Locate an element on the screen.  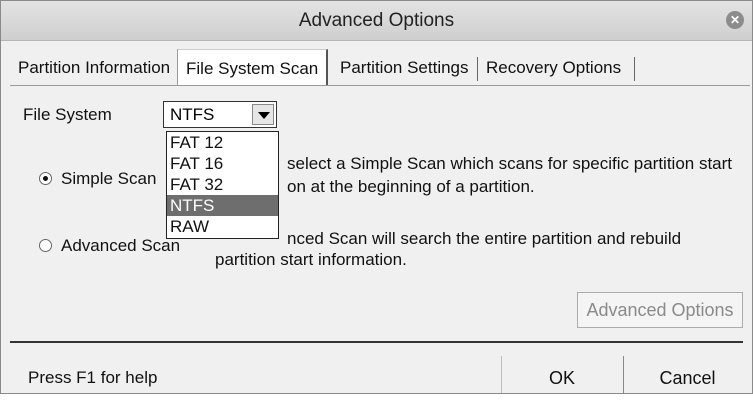
tab-recovery-options: Recovery Options is located at coordinates (553, 68).